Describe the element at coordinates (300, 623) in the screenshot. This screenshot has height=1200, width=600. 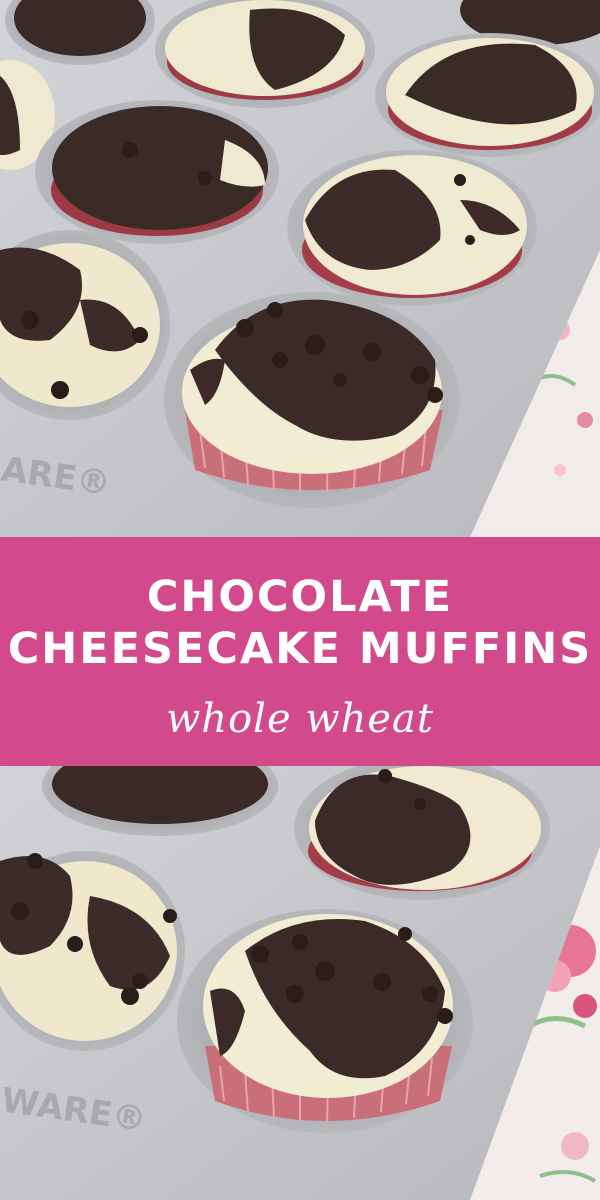
I see `recipe-title: CHOCOLATE CHEESECAKE MUFFINS` at that location.